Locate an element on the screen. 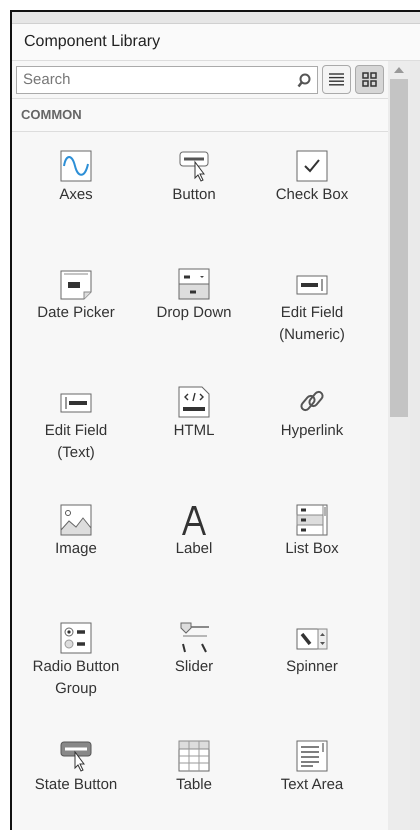 This screenshot has height=832, width=420. component-label: Edit Field (Text) is located at coordinates (76, 442).